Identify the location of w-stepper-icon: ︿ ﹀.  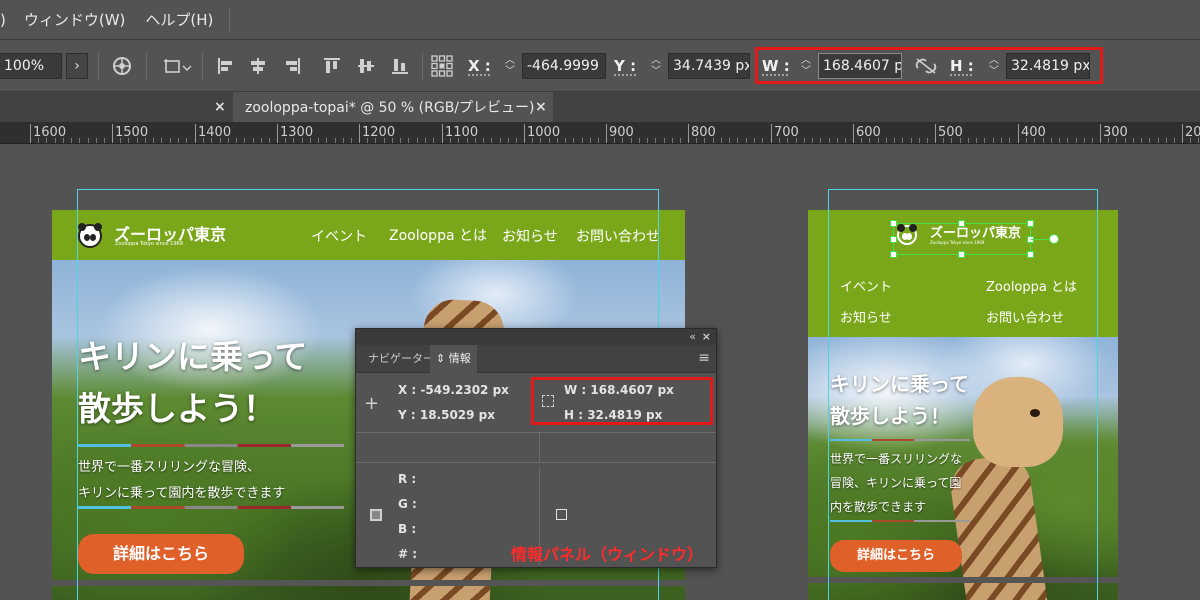
(806, 66).